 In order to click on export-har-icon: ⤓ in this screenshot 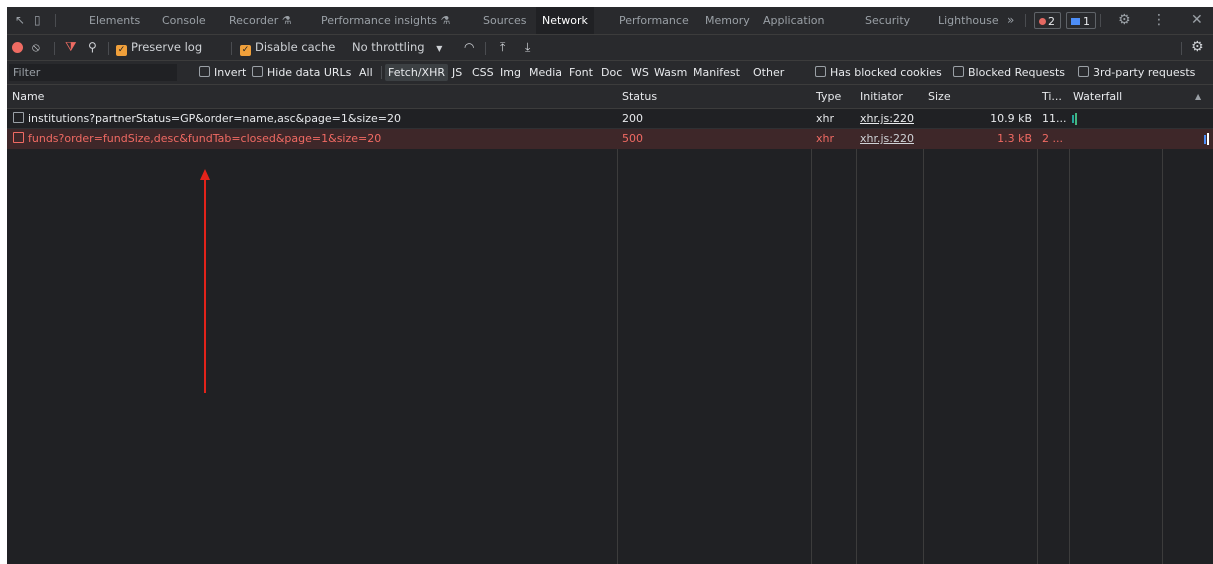, I will do `click(527, 47)`.